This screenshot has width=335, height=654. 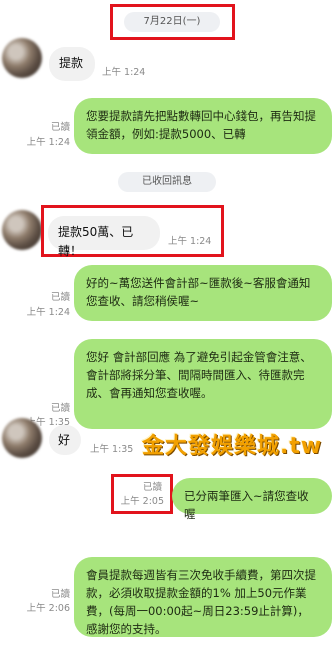 I want to click on message-time: 上午 2:05, so click(x=142, y=501).